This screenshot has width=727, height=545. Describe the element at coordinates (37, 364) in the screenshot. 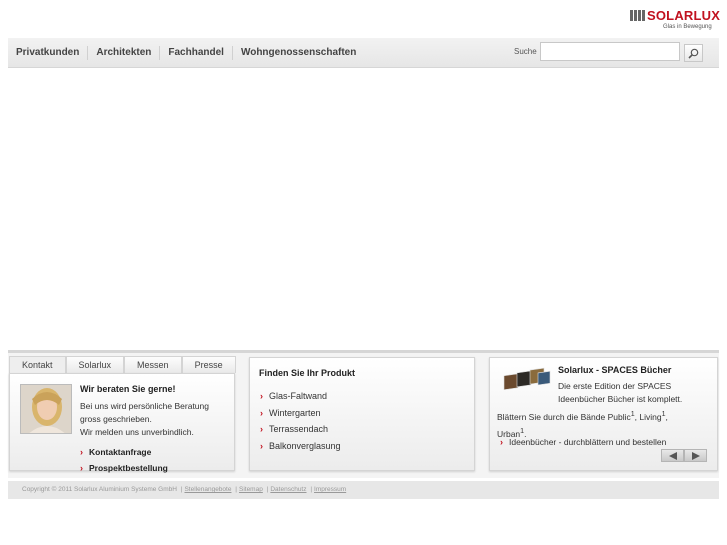

I see `tab-kontakt: Kontakt` at that location.